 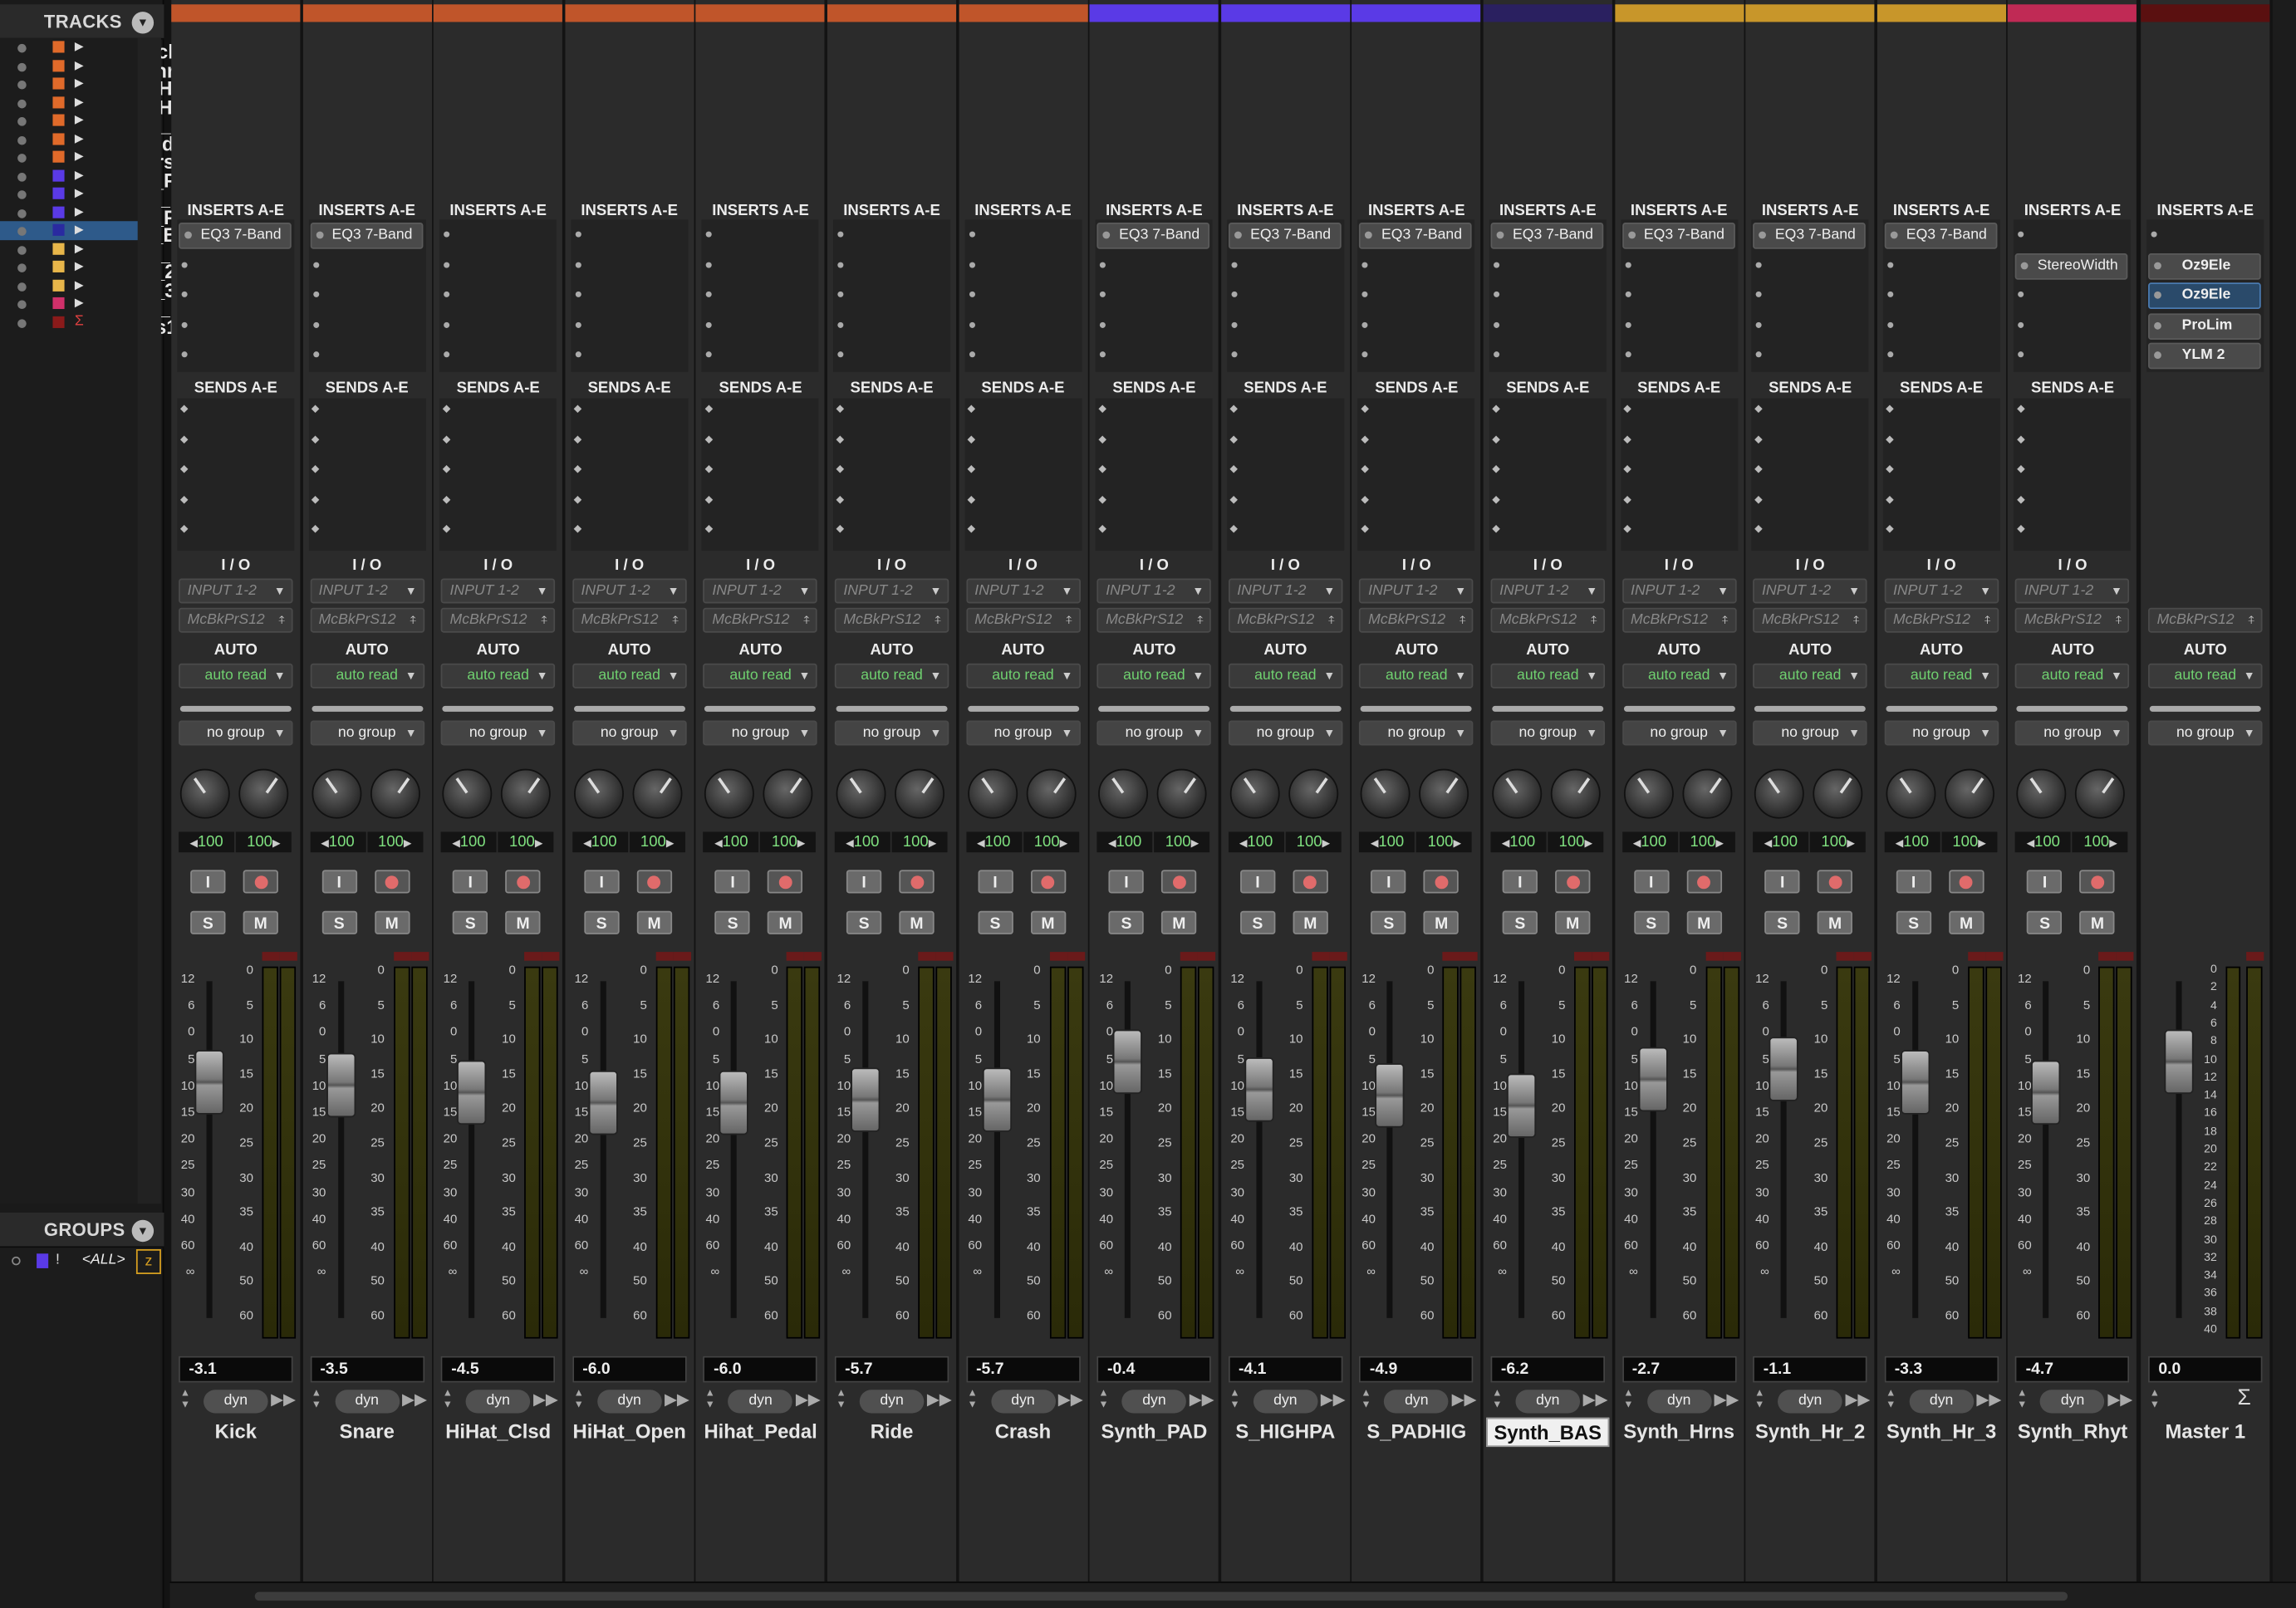 I want to click on insert-power-icon, so click(x=1631, y=235).